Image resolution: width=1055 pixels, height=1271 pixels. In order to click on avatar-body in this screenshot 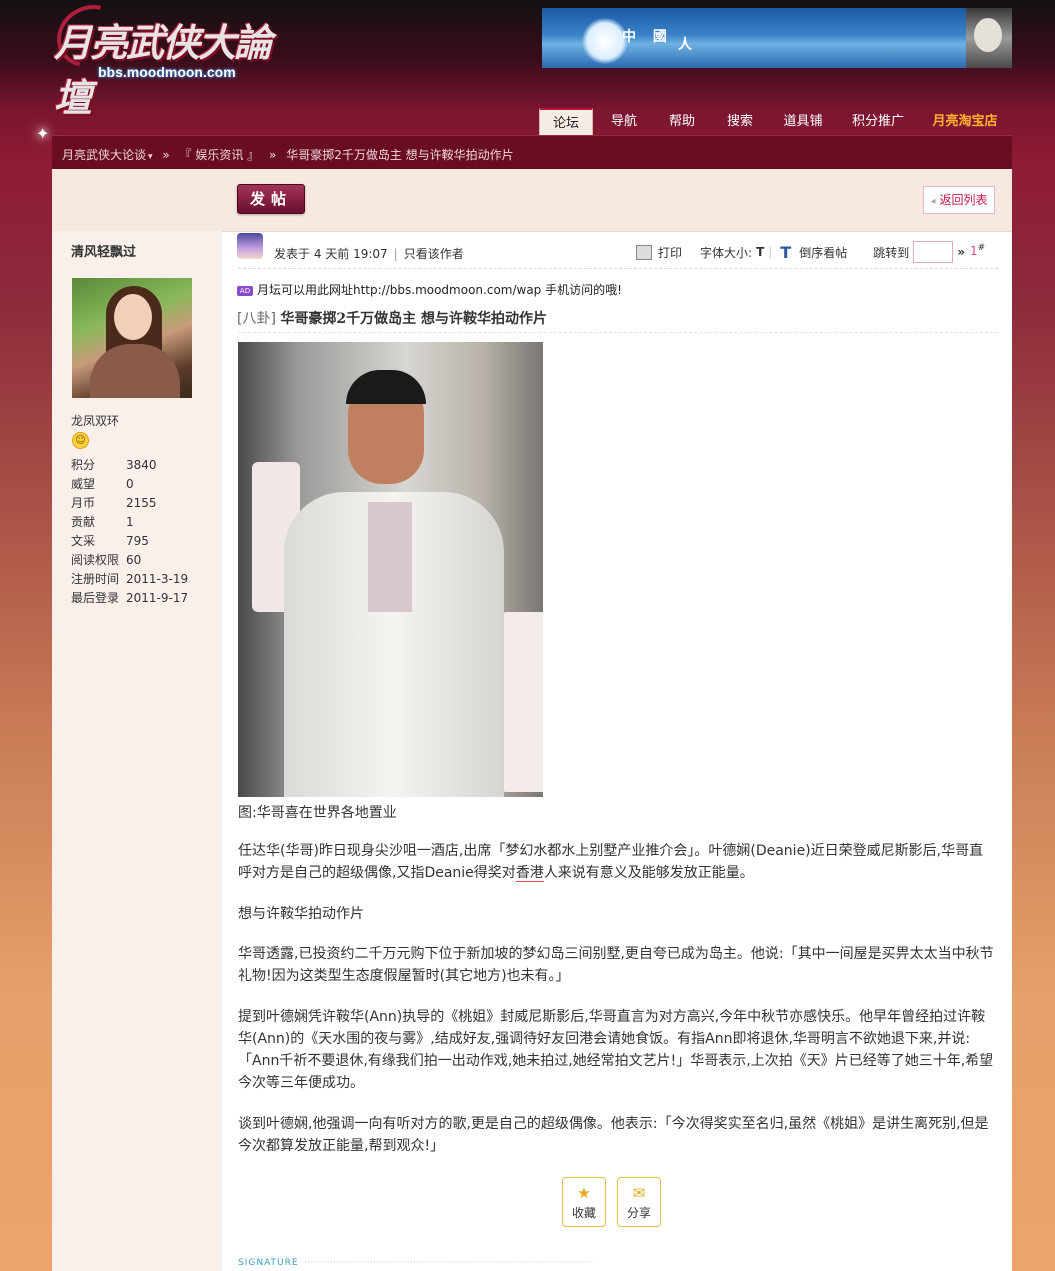, I will do `click(135, 371)`.